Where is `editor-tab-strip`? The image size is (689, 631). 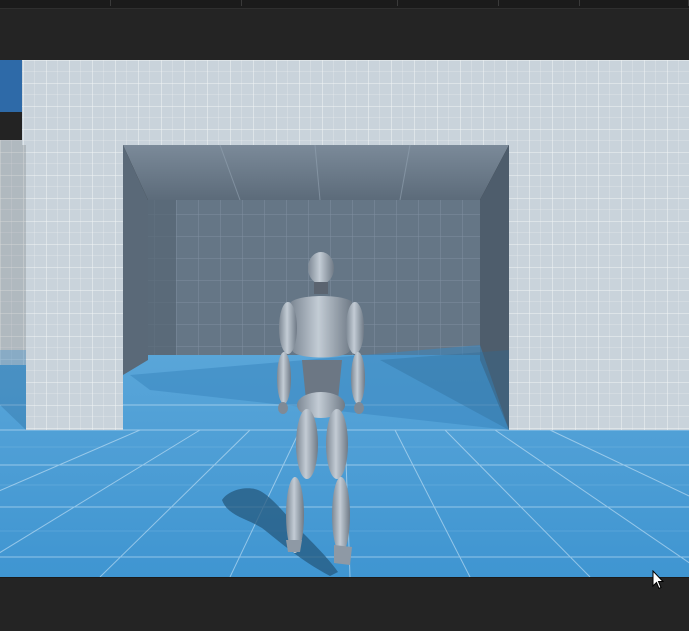
editor-tab-strip is located at coordinates (344, 4).